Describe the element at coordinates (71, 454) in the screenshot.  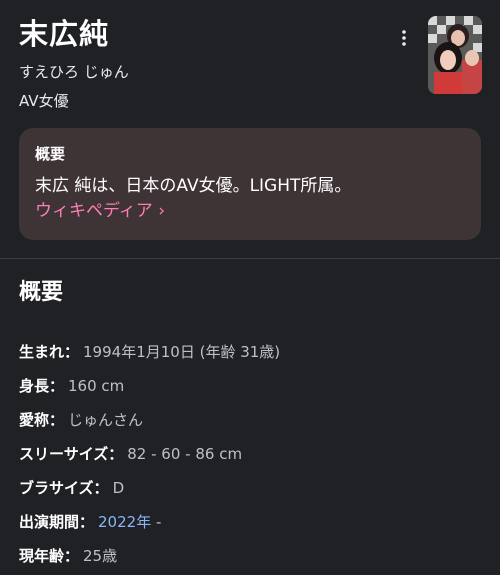
I see `fact-label: スリーサイズ：` at that location.